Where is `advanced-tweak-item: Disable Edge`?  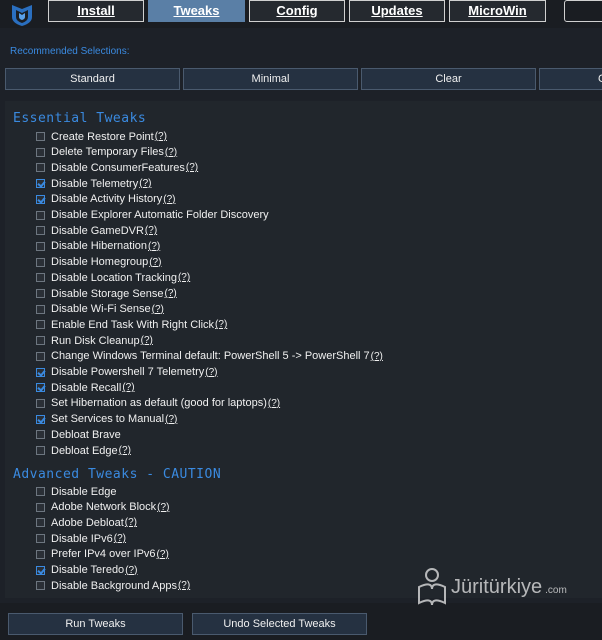 advanced-tweak-item: Disable Edge is located at coordinates (76, 491).